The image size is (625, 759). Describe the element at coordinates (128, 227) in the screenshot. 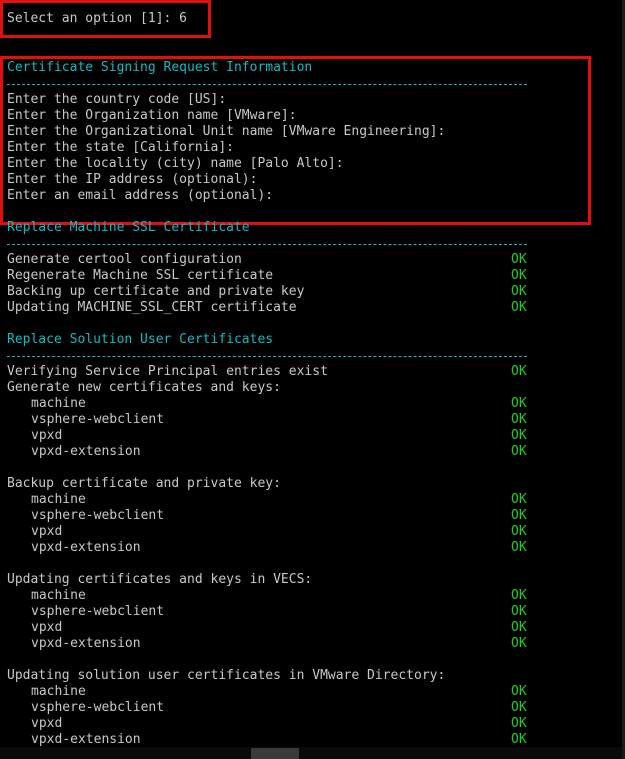

I see `machine-ssl-section-title: Replace Machine SSL Certificate` at that location.